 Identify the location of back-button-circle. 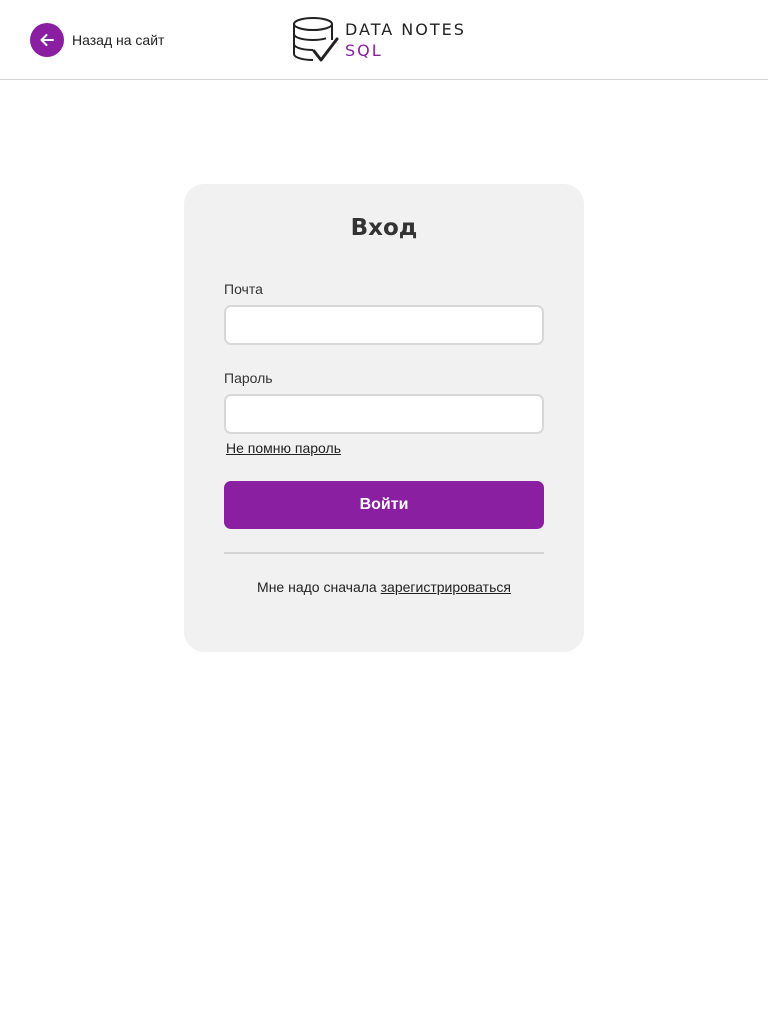
(47, 40).